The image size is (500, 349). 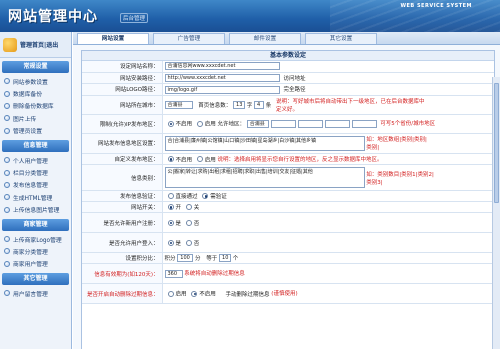 I want to click on form-row: 网站安装路径： http://www.xxxcdet.net 访问地址, so click(x=288, y=78).